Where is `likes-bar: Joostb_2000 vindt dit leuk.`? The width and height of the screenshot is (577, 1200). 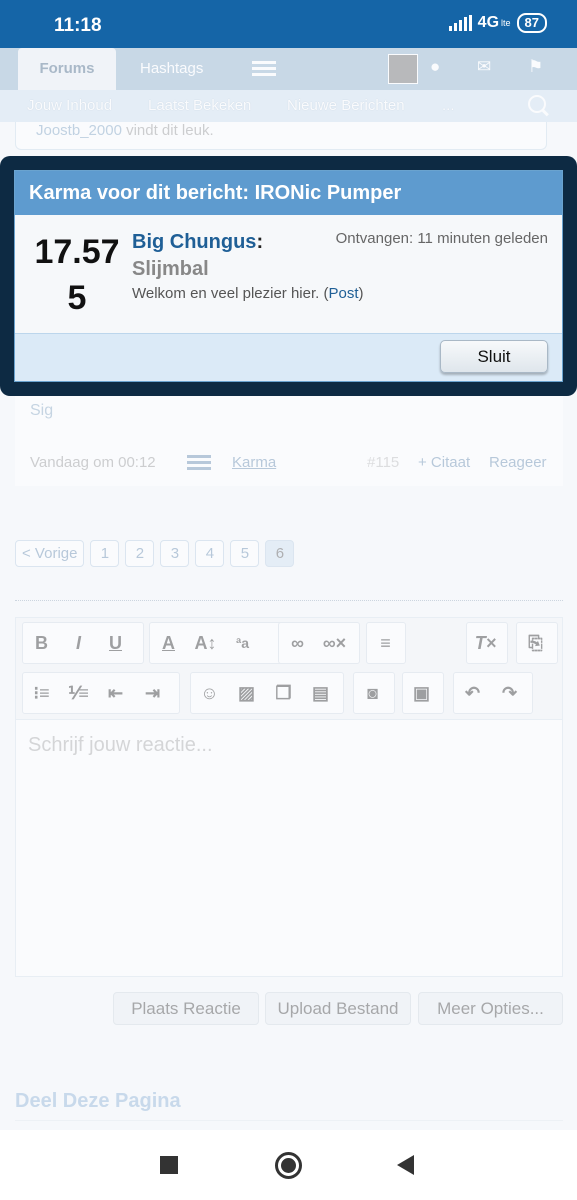
likes-bar: Joostb_2000 vindt dit leuk. is located at coordinates (281, 136).